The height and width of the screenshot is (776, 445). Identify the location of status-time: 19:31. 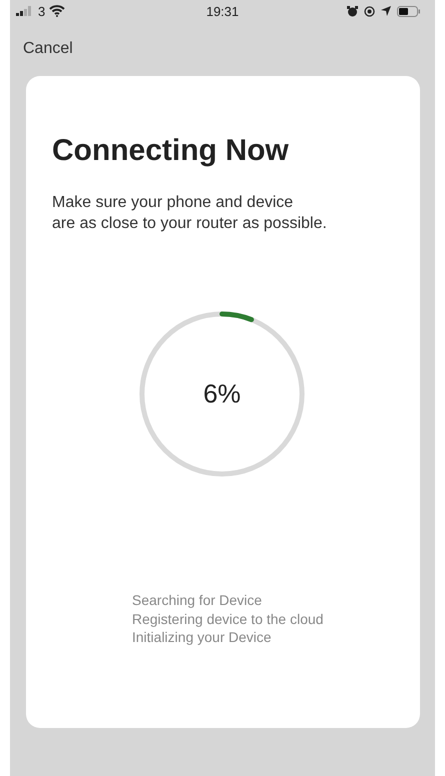
(222, 11).